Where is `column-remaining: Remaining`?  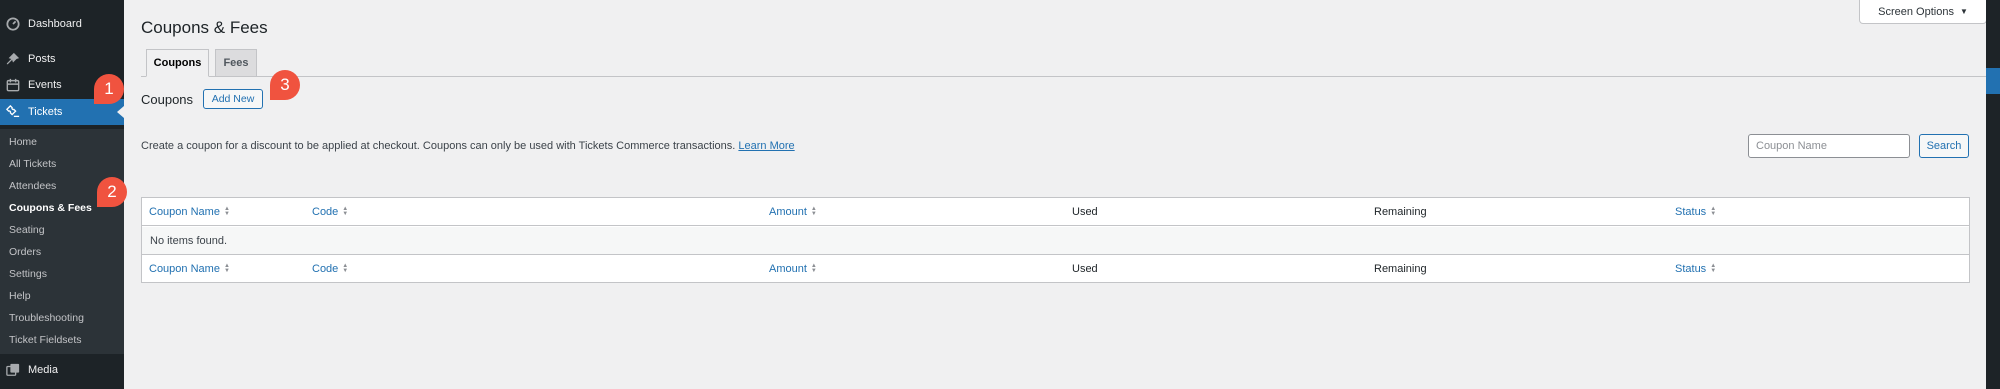 column-remaining: Remaining is located at coordinates (1400, 212).